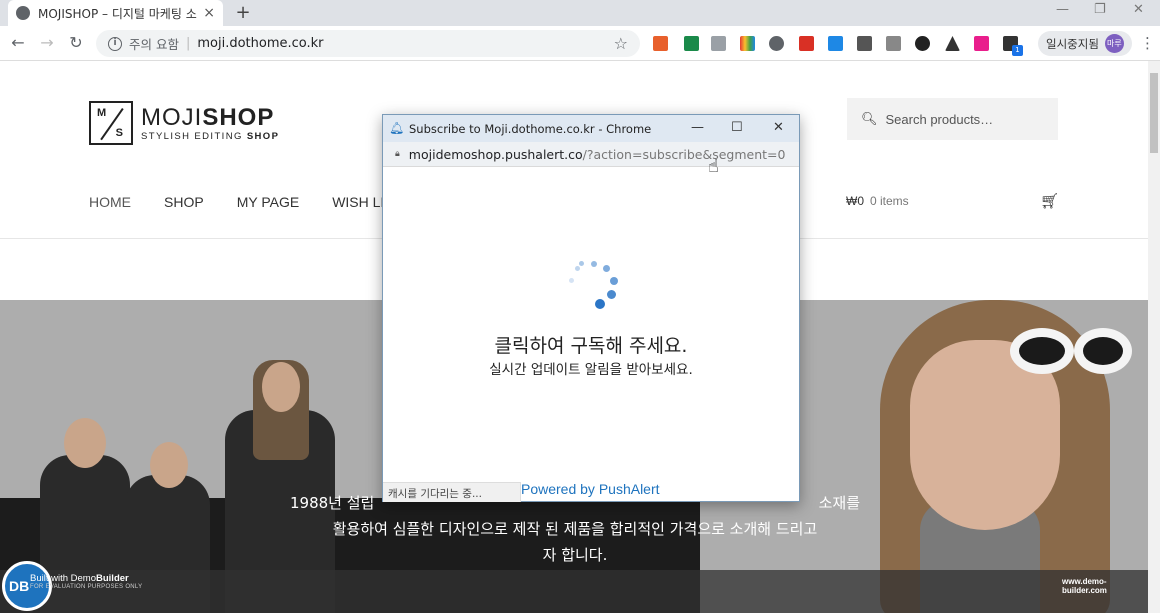  What do you see at coordinates (530, 128) in the screenshot?
I see `popup-title: Subscribe to Moji.dothome.co.kr - Chrome` at bounding box center [530, 128].